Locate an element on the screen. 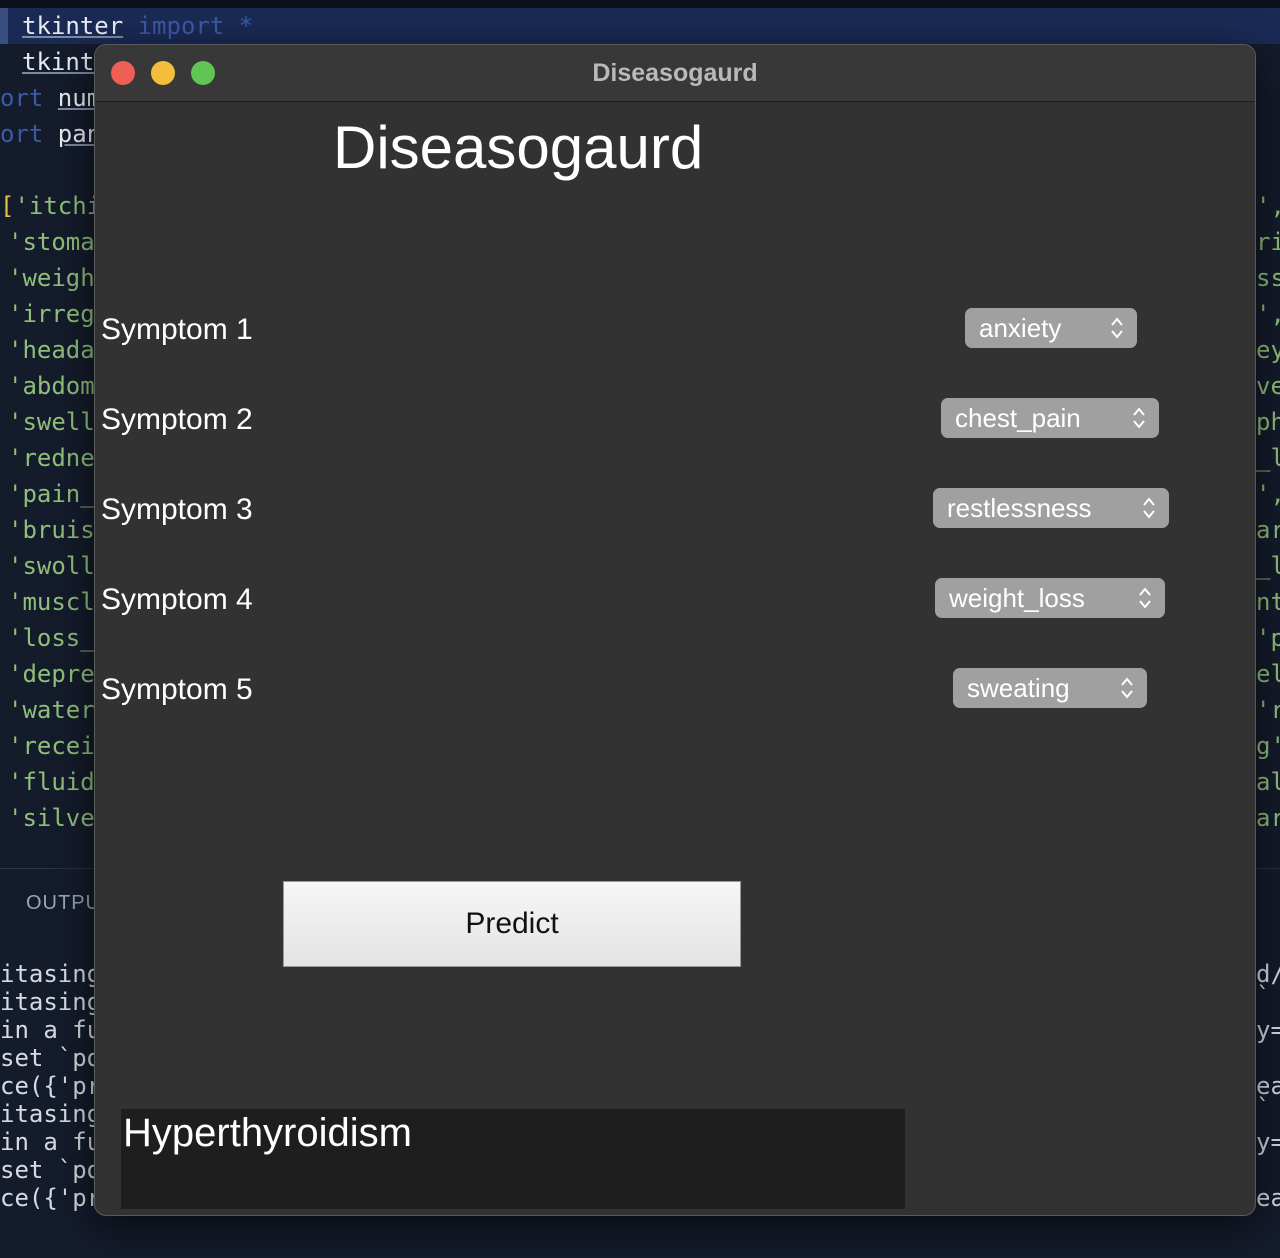  code-token: 'swoll is located at coordinates (51, 566).